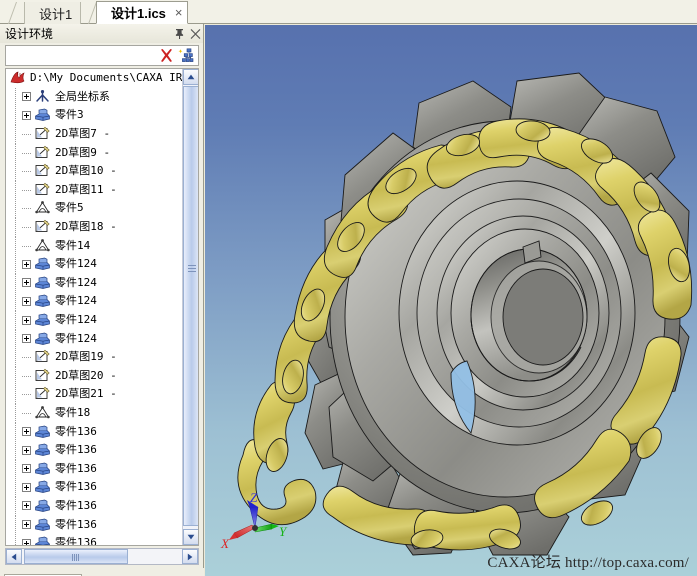 The image size is (697, 576). I want to click on tree-item-label: 2D草图7 -, so click(83, 134).